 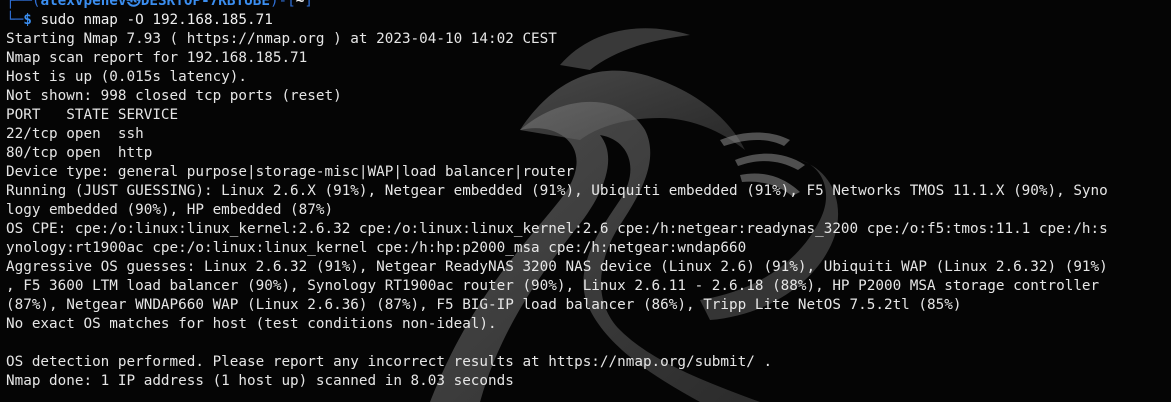 I want to click on prompt-frame: ┌──(, so click(x=23, y=4).